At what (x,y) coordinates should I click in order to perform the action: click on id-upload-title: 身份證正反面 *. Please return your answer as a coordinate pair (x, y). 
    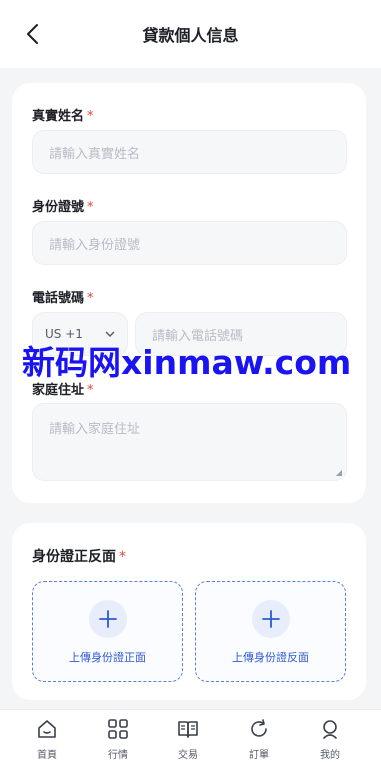
    Looking at the image, I should click on (79, 556).